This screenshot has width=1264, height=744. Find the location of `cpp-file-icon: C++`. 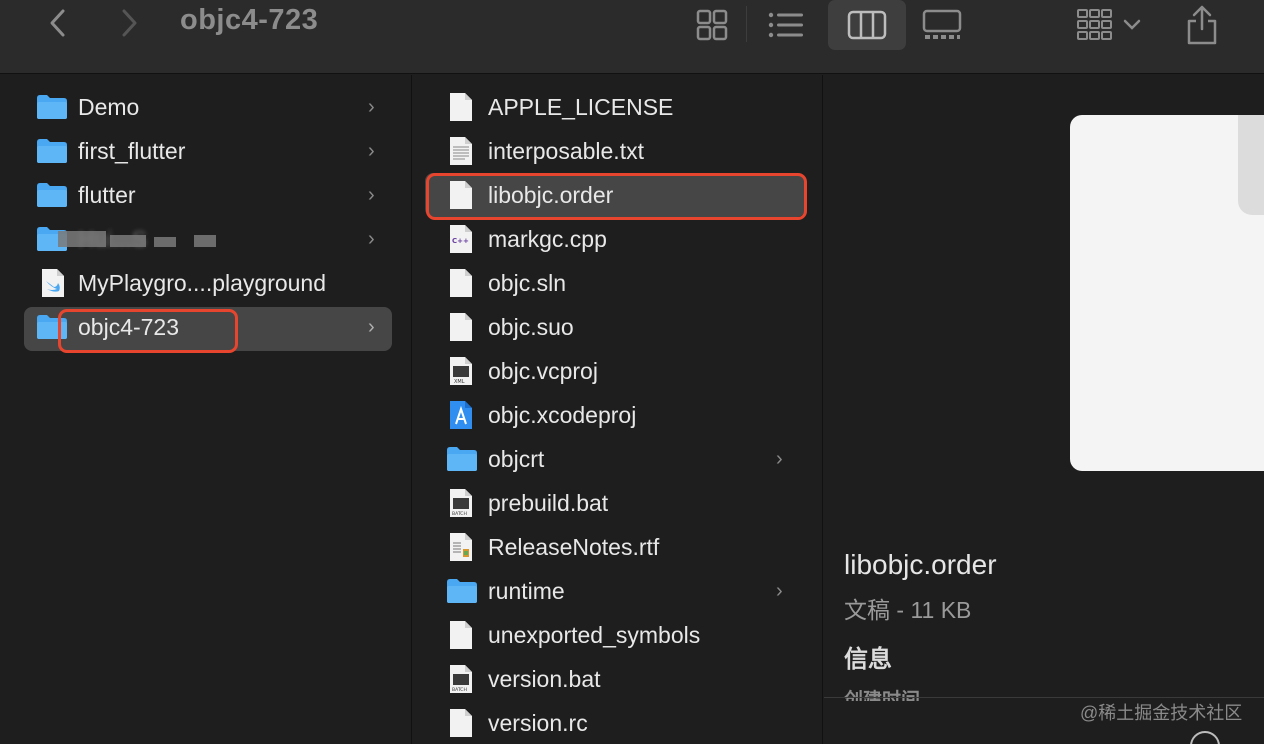

cpp-file-icon: C++ is located at coordinates (461, 239).